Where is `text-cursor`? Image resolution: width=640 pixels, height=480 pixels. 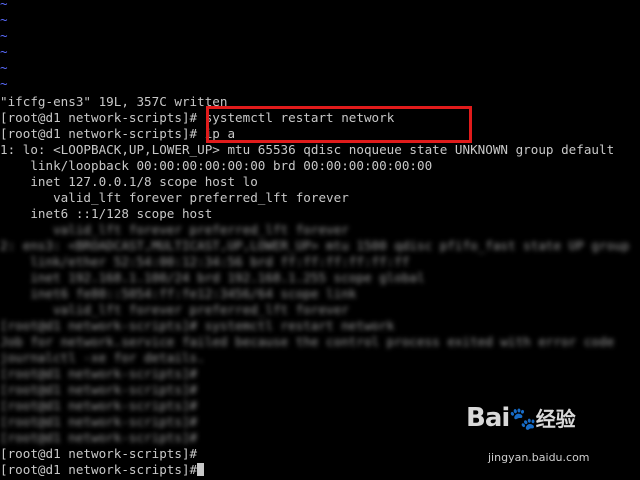 text-cursor is located at coordinates (201, 469).